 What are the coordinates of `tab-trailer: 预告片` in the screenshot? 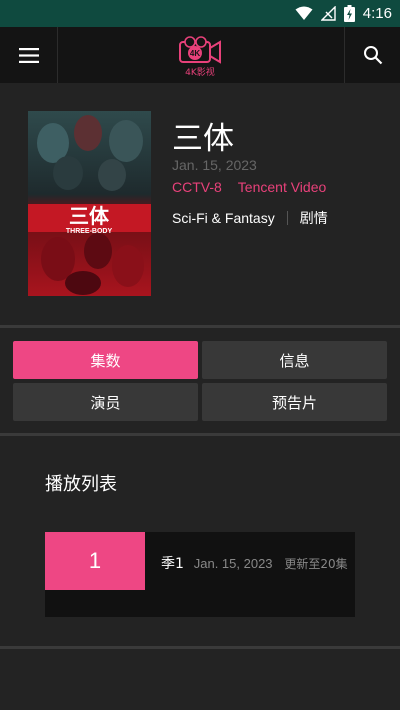 It's located at (294, 402).